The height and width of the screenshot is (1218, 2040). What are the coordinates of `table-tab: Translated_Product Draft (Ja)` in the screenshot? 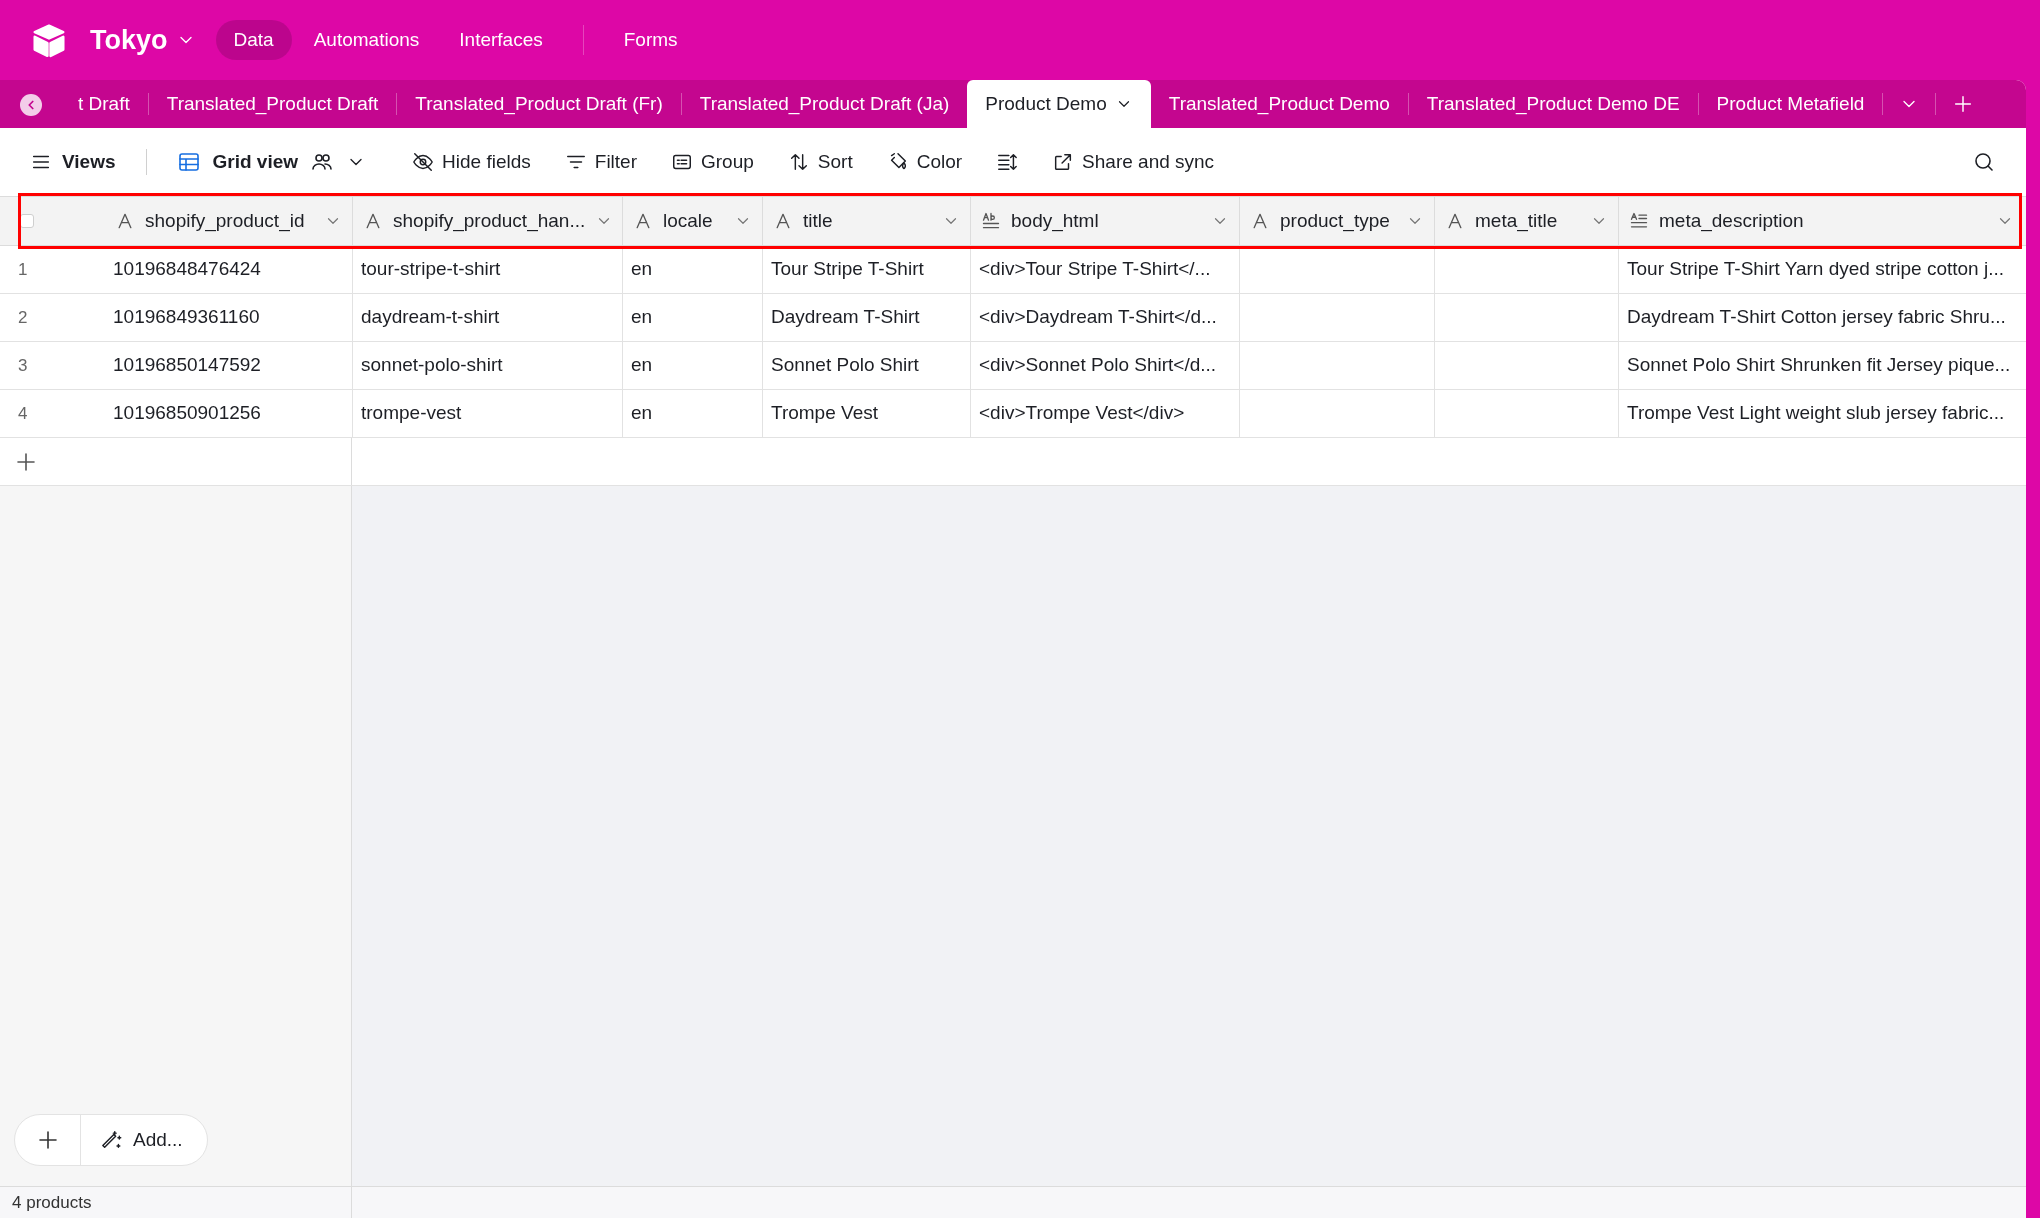 It's located at (824, 104).